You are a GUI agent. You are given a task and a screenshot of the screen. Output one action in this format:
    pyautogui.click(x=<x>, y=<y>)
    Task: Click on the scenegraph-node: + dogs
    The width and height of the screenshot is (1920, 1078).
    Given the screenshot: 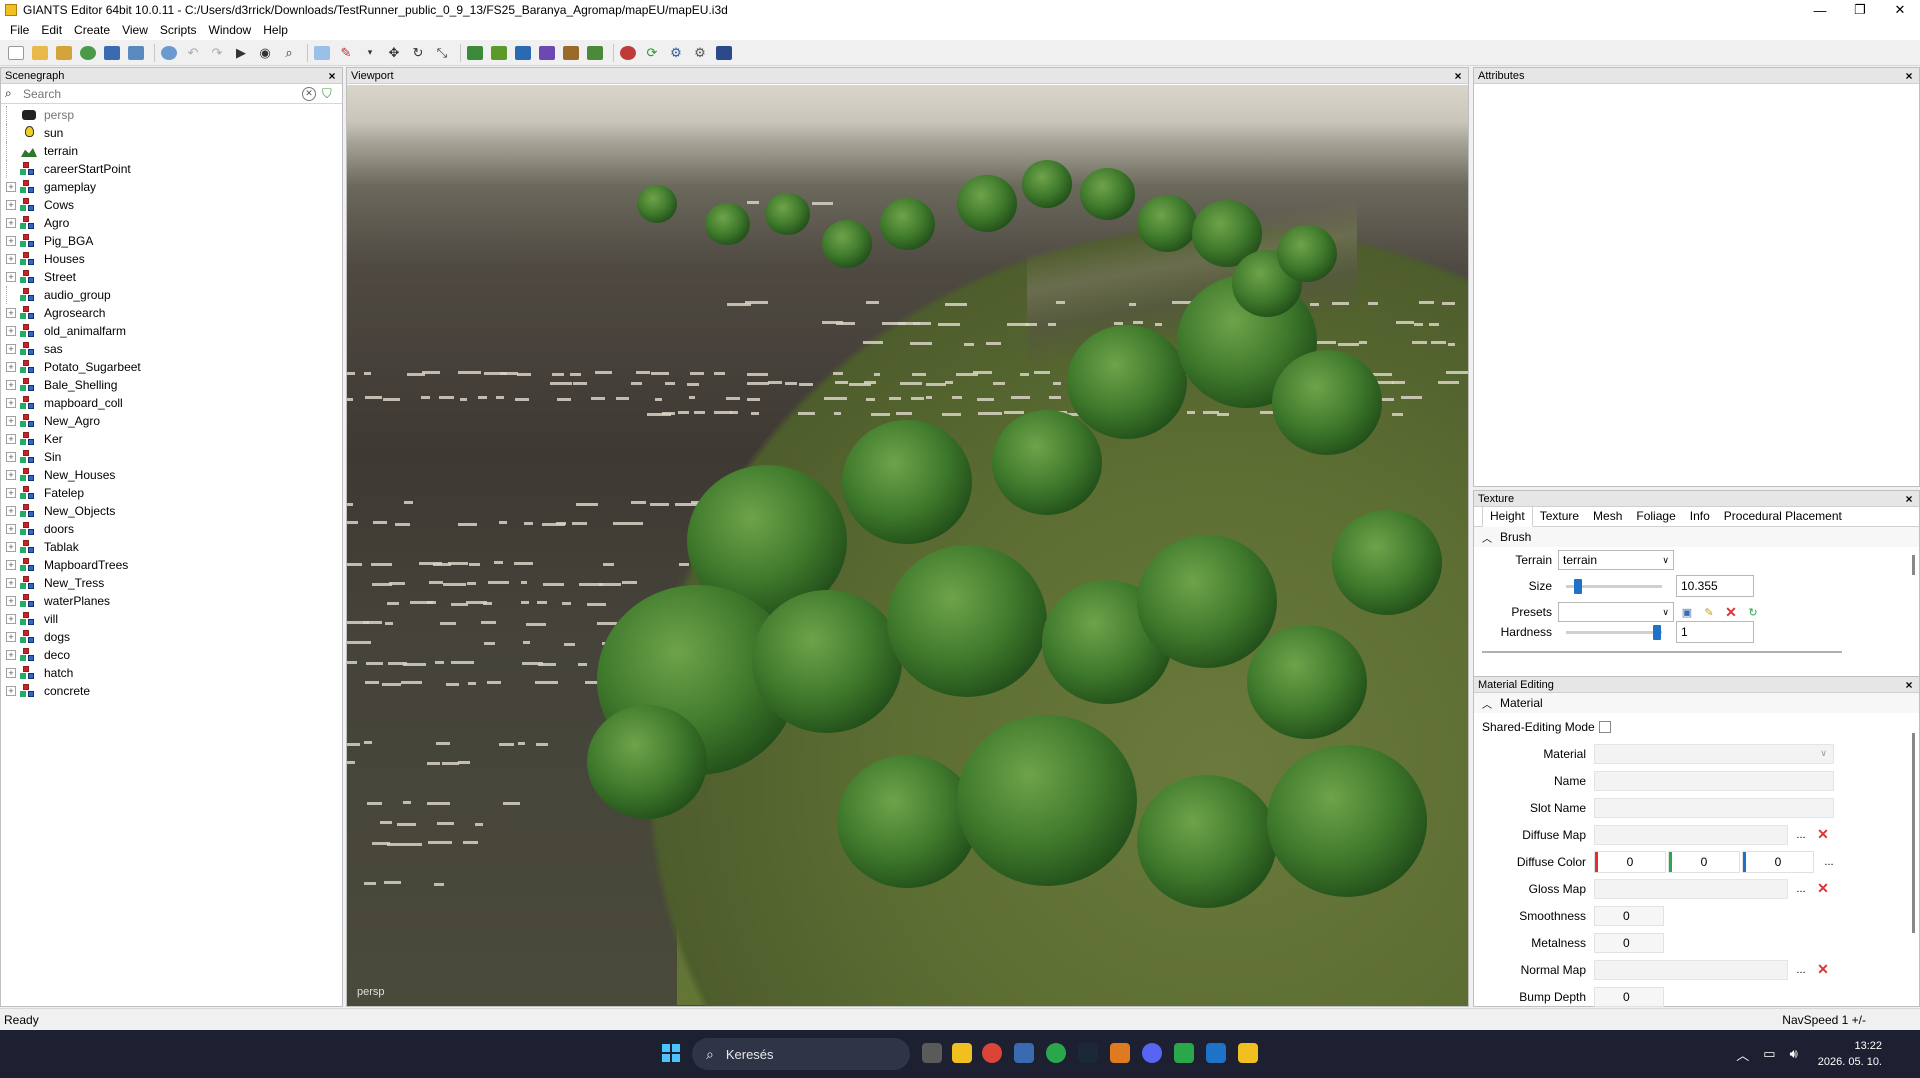 What is the action you would take?
    pyautogui.click(x=171, y=637)
    